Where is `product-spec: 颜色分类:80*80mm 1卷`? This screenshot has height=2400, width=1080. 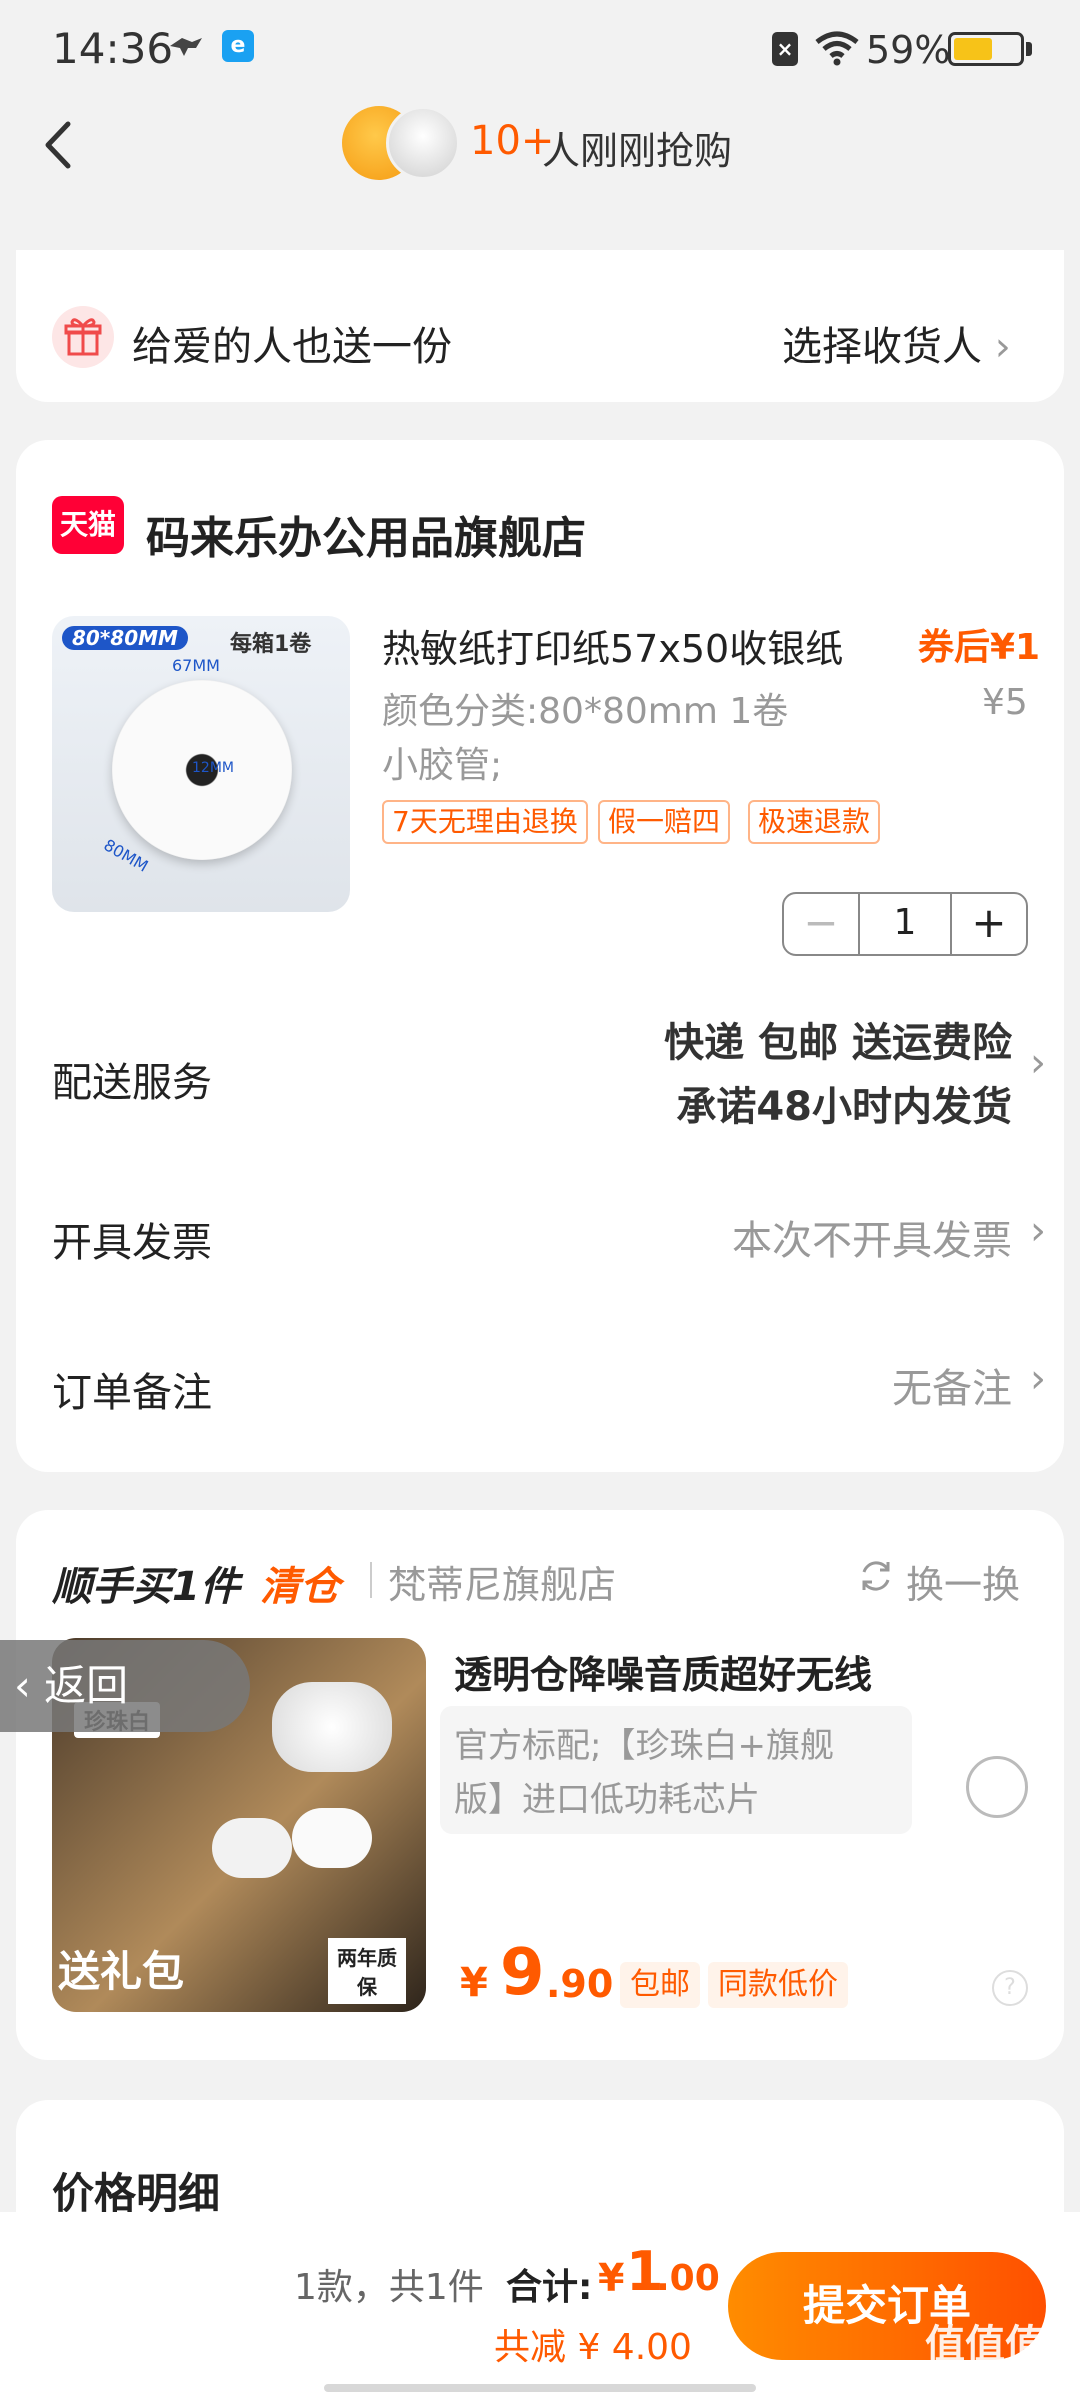
product-spec: 颜色分类:80*80mm 1卷 is located at coordinates (585, 708).